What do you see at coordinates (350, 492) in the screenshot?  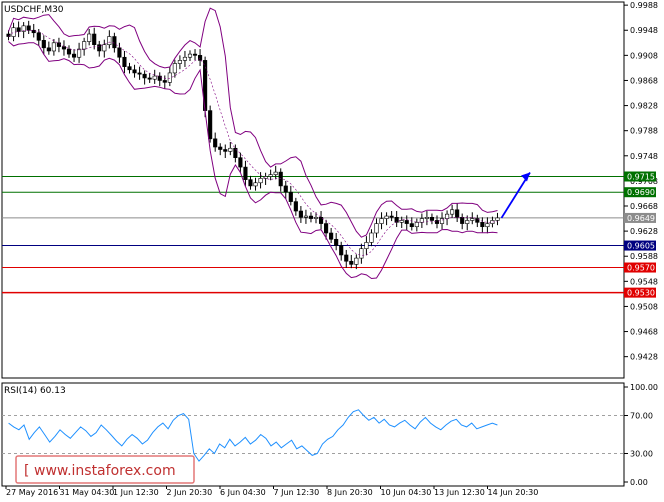 I see `time-tick-label: 8 Jun 20:30` at bounding box center [350, 492].